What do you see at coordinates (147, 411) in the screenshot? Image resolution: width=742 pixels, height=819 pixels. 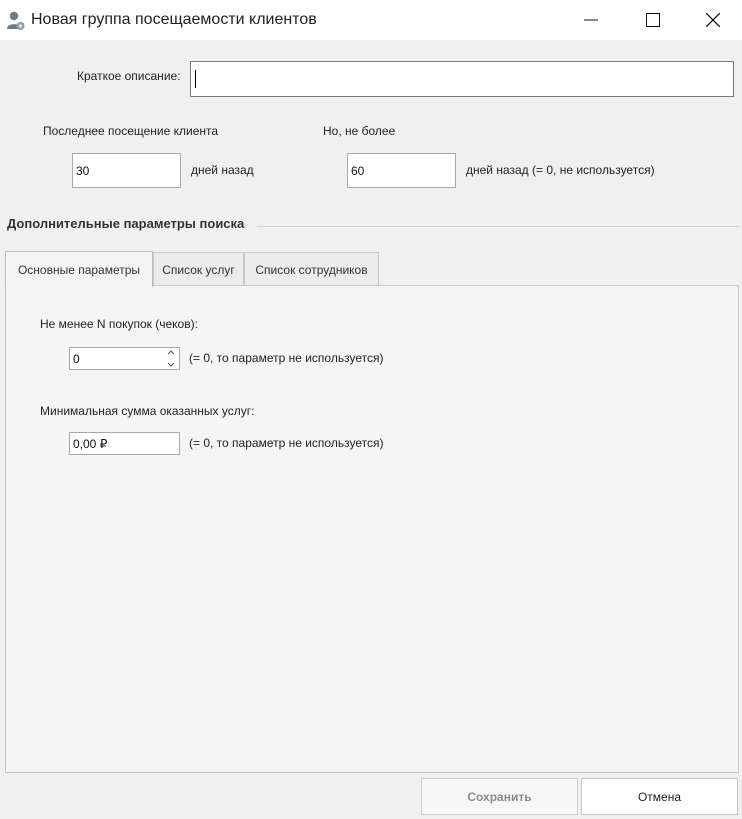 I see `min-sum-label: Минимальная сумма оказанных услуг:` at bounding box center [147, 411].